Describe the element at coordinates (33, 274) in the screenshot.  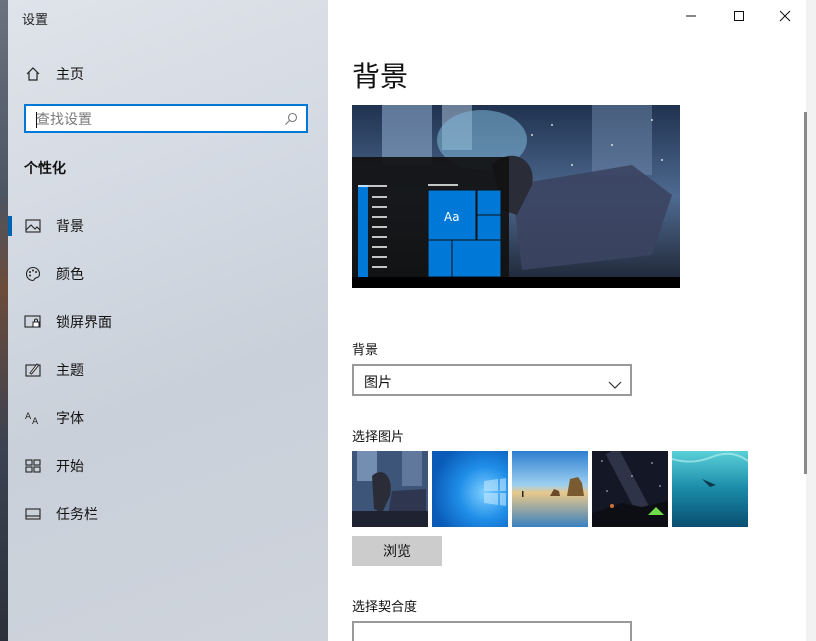
I see `palette-icon` at that location.